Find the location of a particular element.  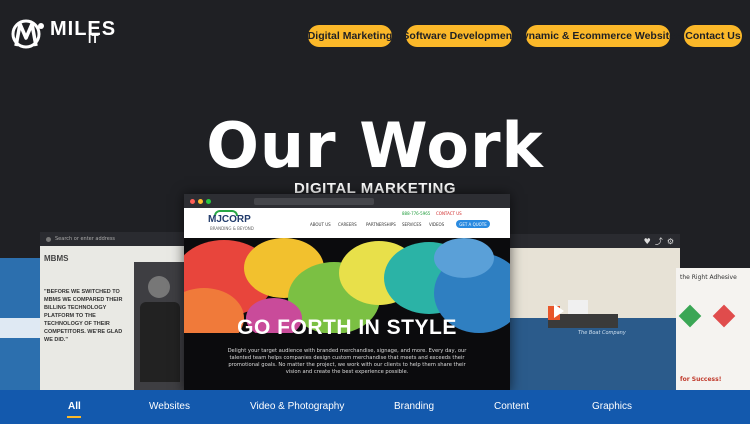

logo-text: MILES is located at coordinates (83, 29).